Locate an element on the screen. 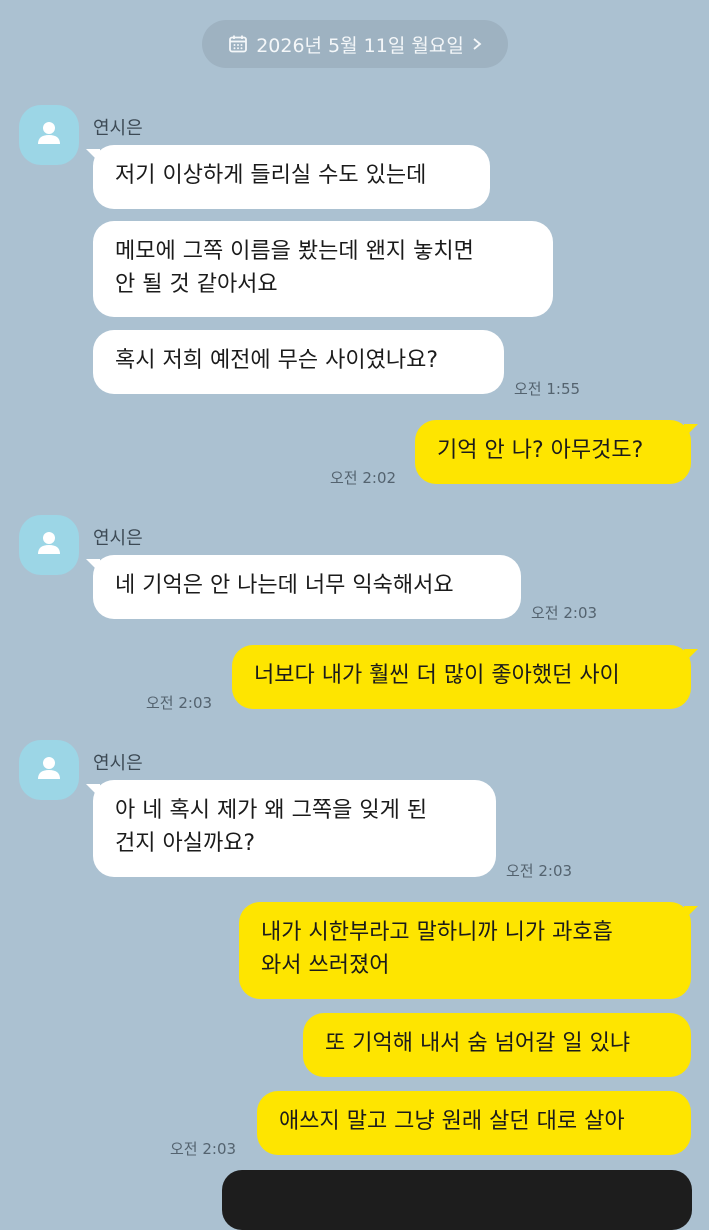  message-bubble-incoming: 메모에 그쪽 이름을 봤는데 왠지 놓치면 안 될 것 같아서요 is located at coordinates (323, 269).